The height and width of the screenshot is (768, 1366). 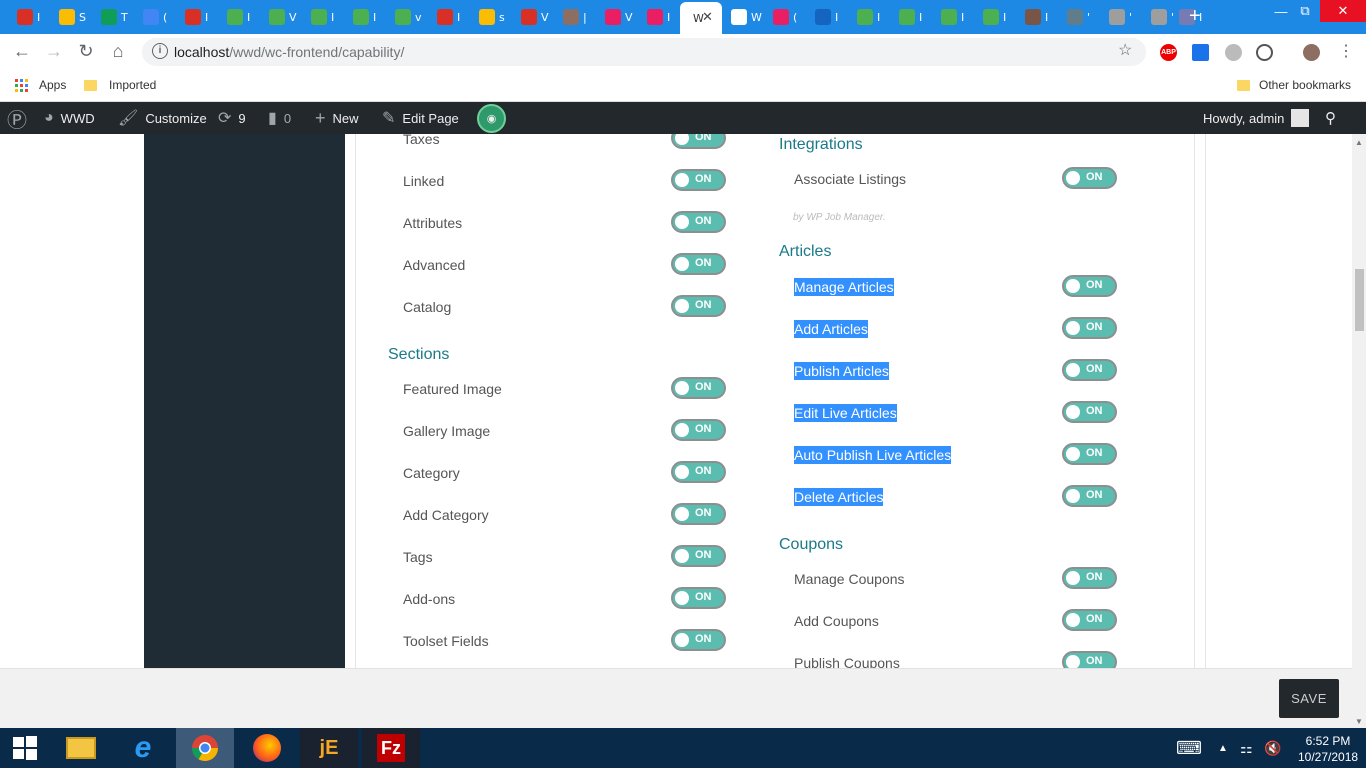 What do you see at coordinates (1168, 52) in the screenshot?
I see `adblock-icon: ABP` at bounding box center [1168, 52].